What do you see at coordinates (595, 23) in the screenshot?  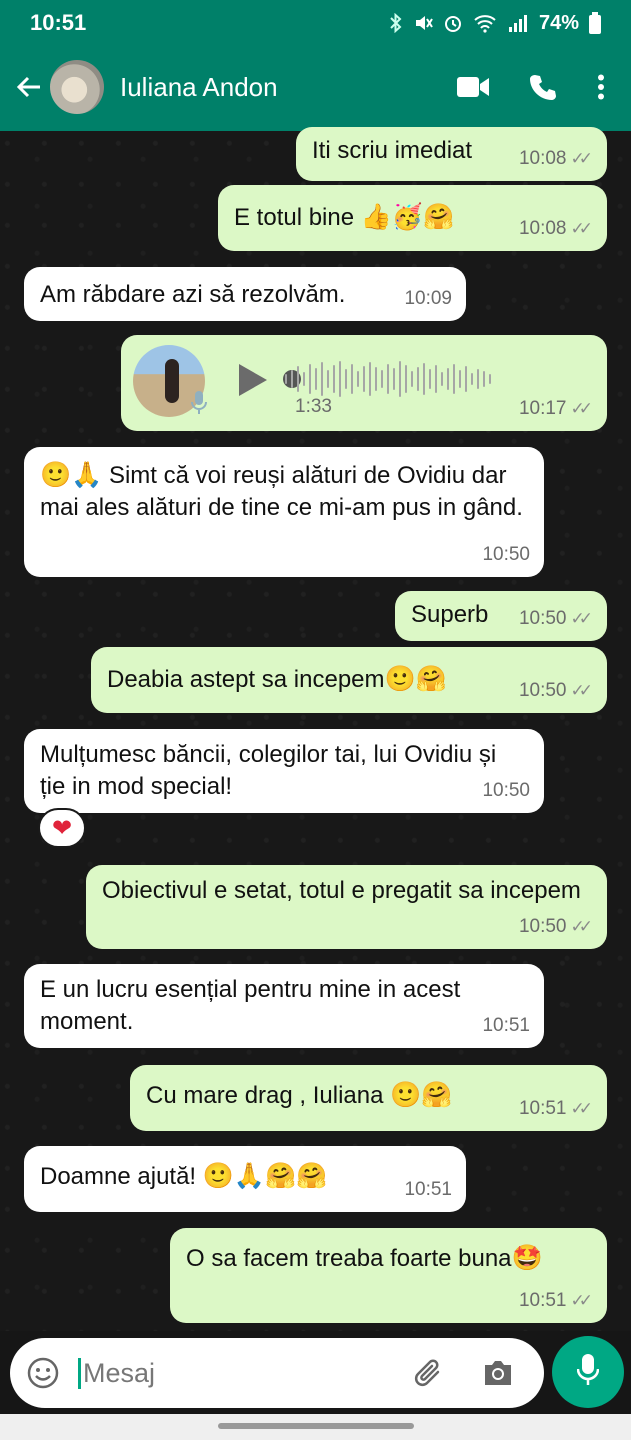 I see `battery-icon` at bounding box center [595, 23].